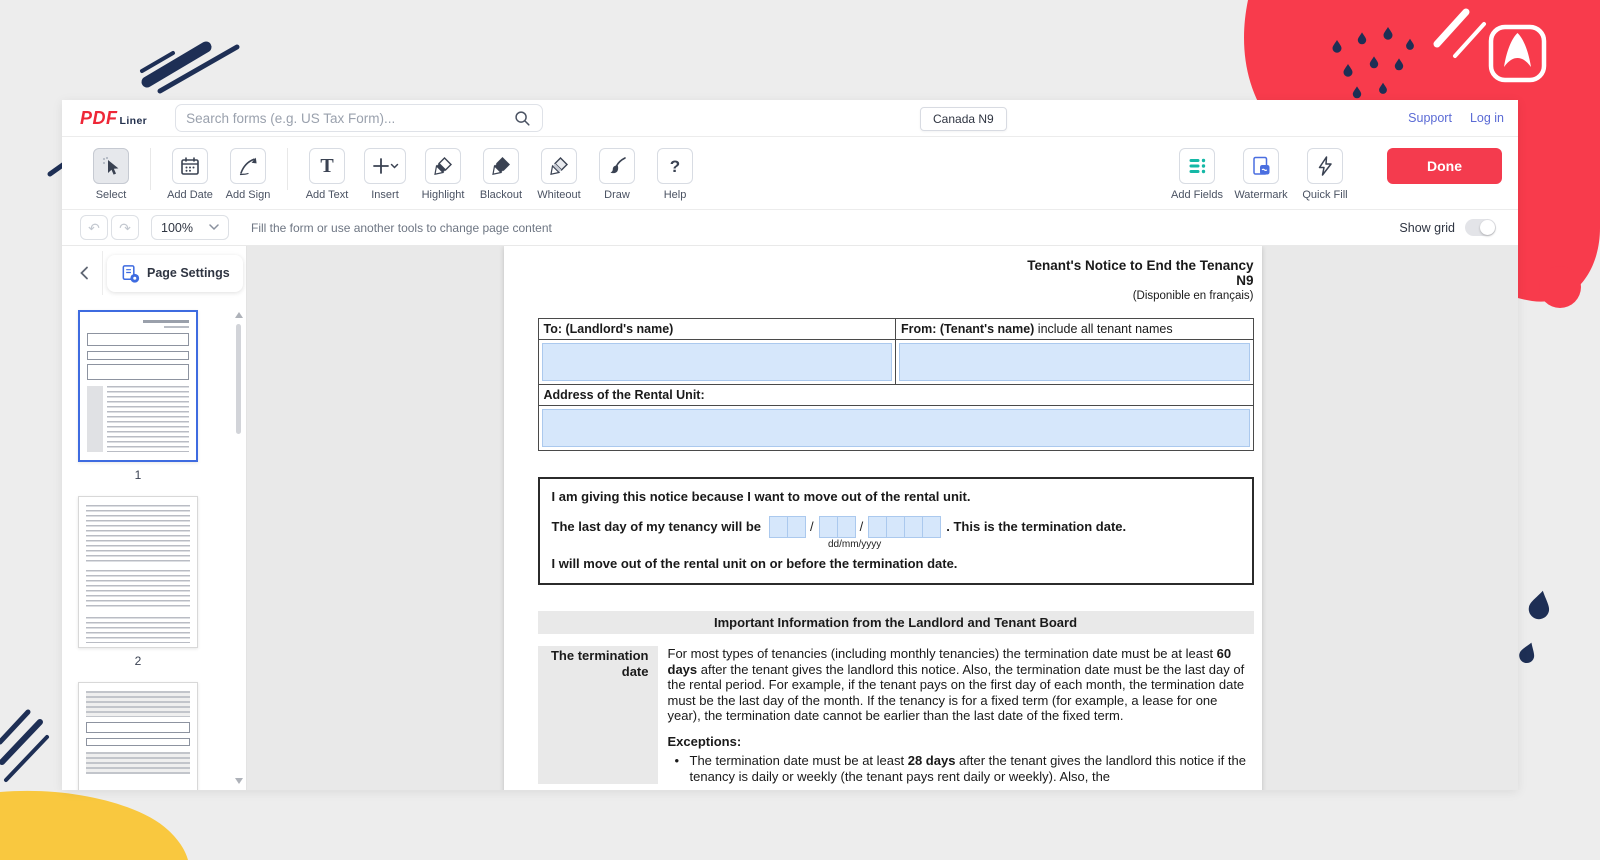  I want to click on search-input, so click(349, 118).